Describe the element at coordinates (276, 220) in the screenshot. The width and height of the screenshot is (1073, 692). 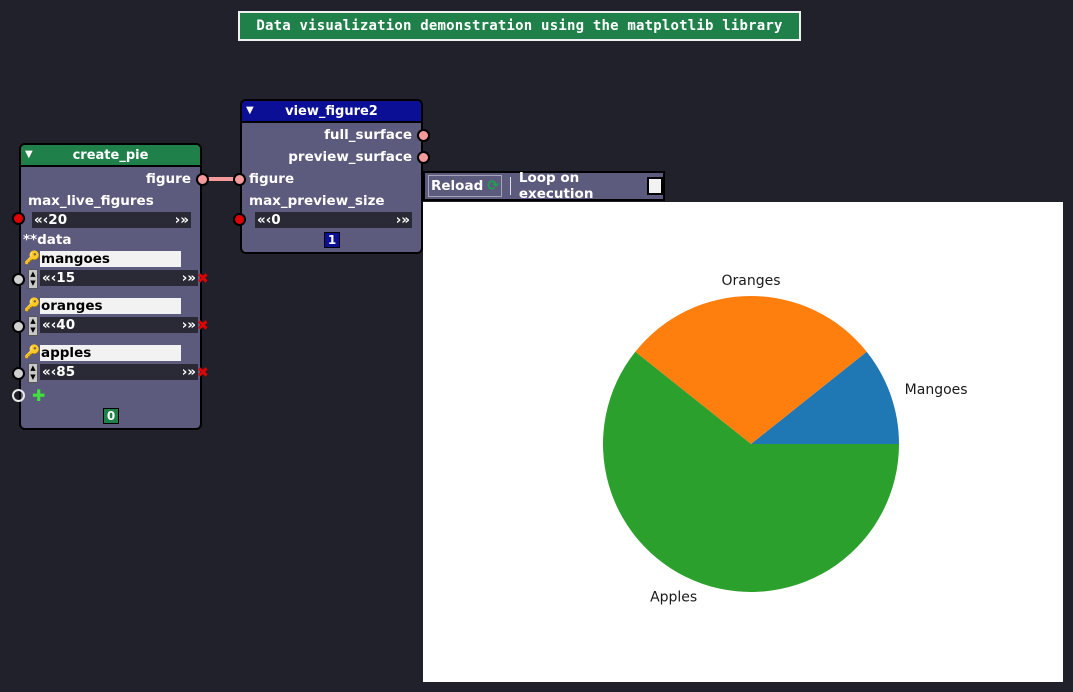
I see `max-preview-size-value: 0` at that location.